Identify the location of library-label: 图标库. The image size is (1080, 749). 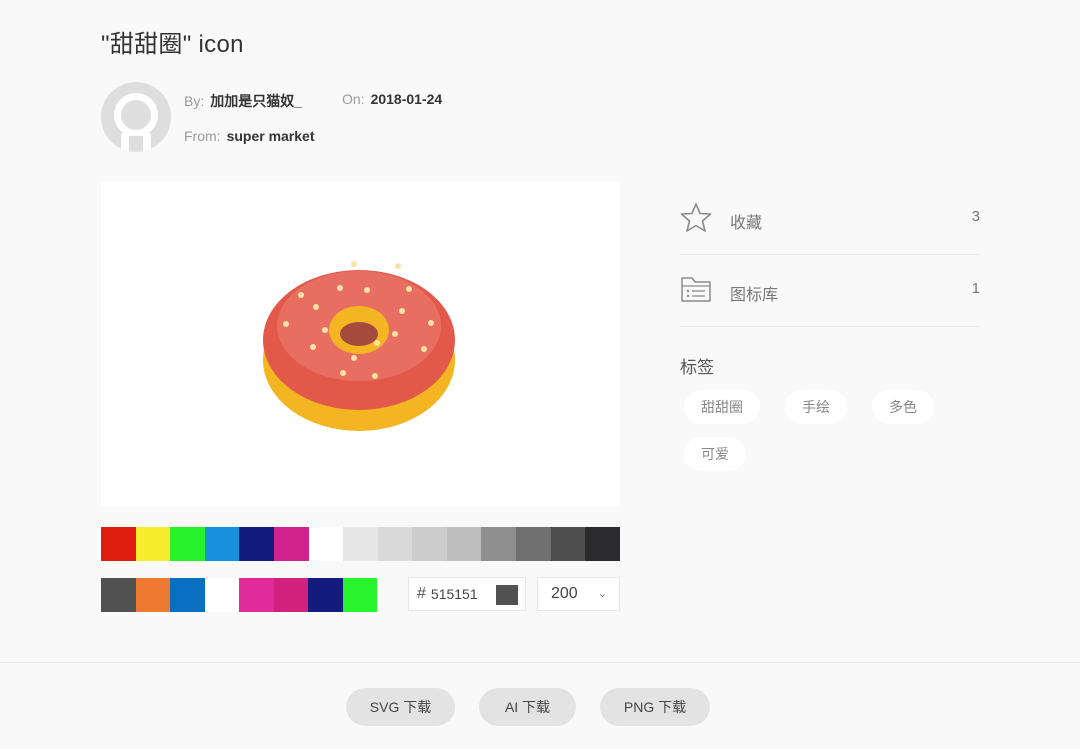
(754, 295).